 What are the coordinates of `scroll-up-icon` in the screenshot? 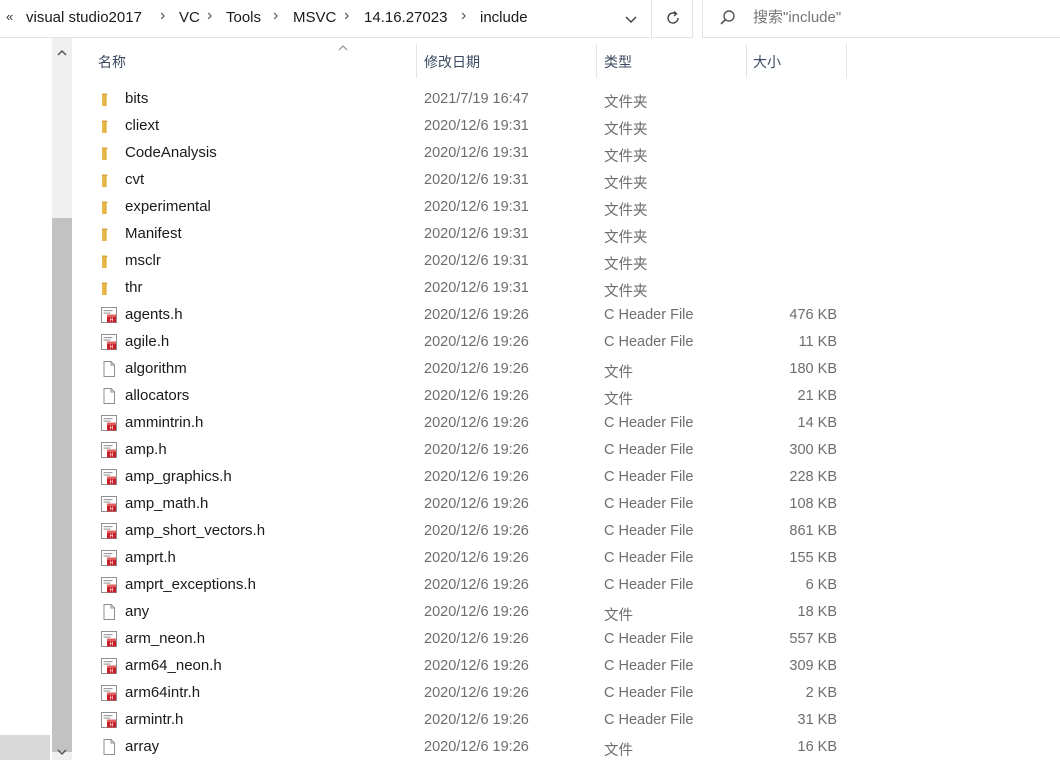 It's located at (62, 53).